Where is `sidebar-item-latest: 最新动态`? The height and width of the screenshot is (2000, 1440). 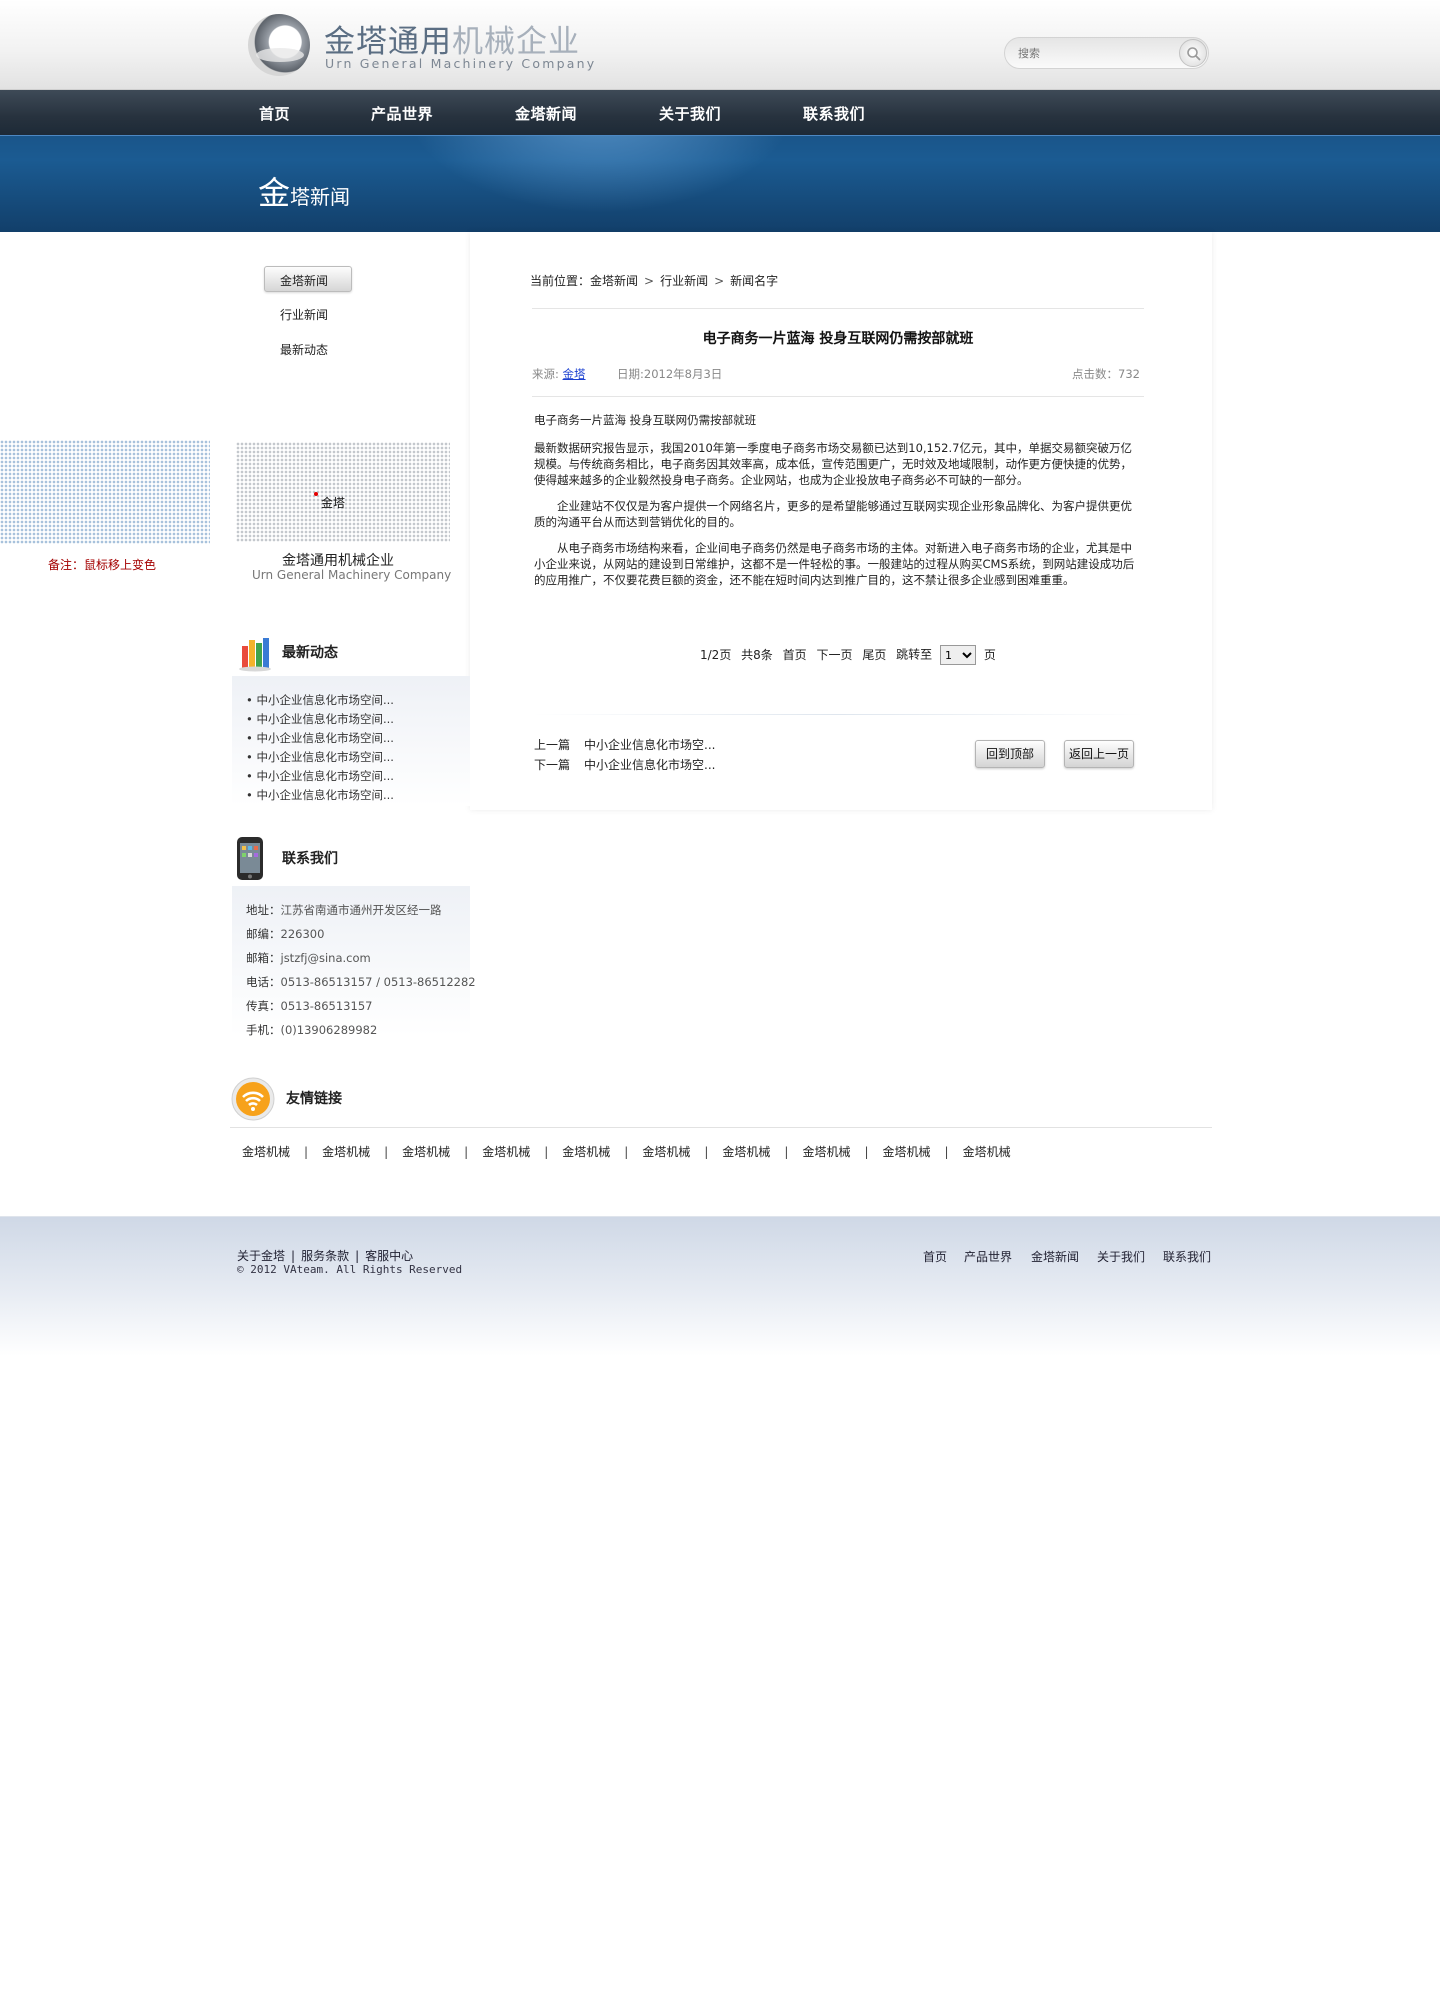 sidebar-item-latest: 最新动态 is located at coordinates (304, 349).